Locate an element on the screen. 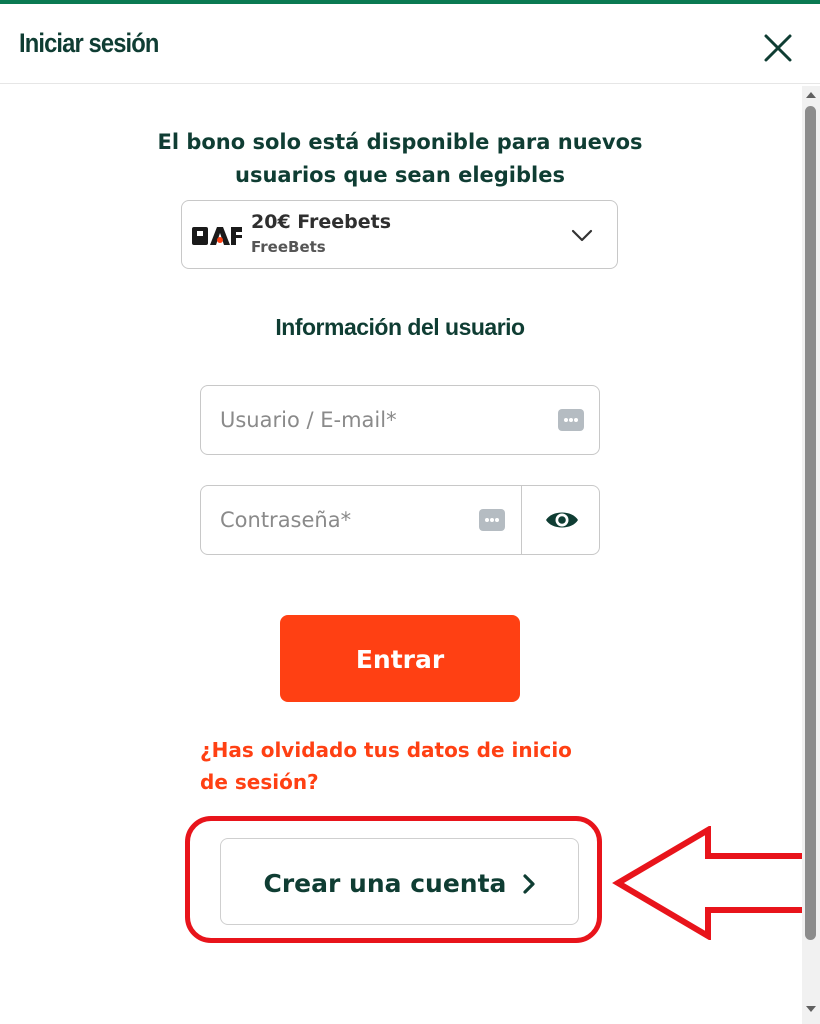 This screenshot has height=1024, width=820. scroll-down-icon is located at coordinates (811, 1009).